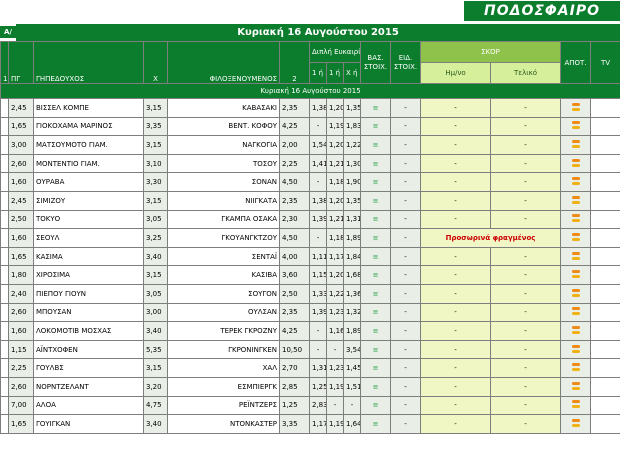 Image resolution: width=620 pixels, height=460 pixels. I want to click on odd-dc-x2: 3,54, so click(352, 349).